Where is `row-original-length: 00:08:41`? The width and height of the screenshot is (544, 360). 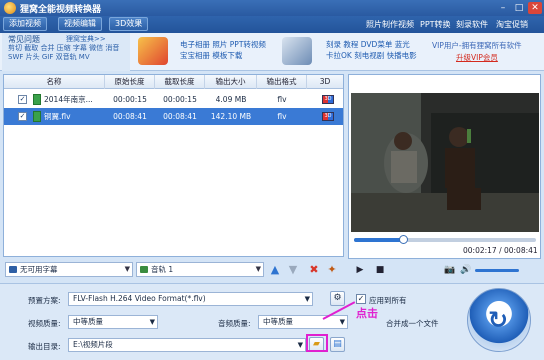 row-original-length: 00:08:41 is located at coordinates (130, 116).